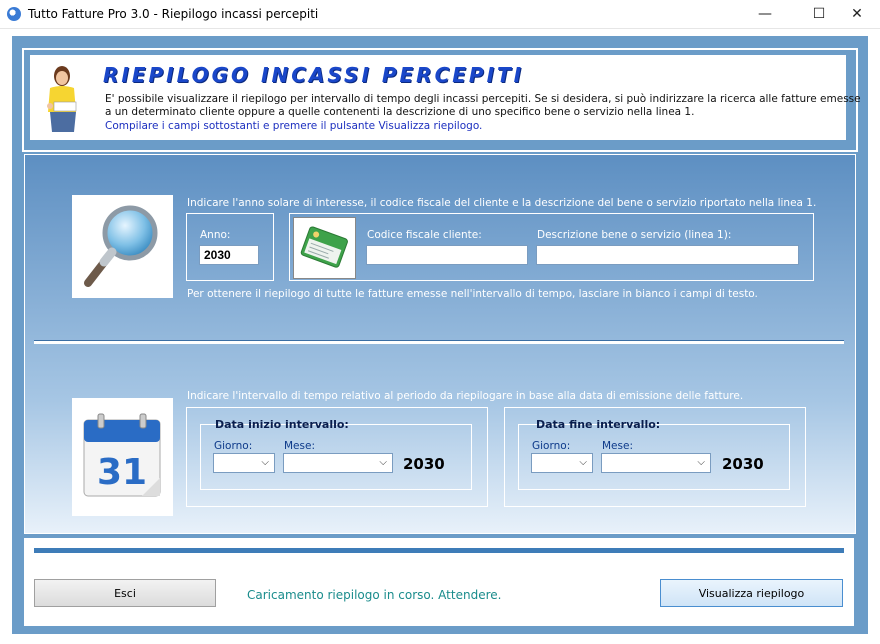  What do you see at coordinates (667, 255) in the screenshot?
I see `descrizione-input` at bounding box center [667, 255].